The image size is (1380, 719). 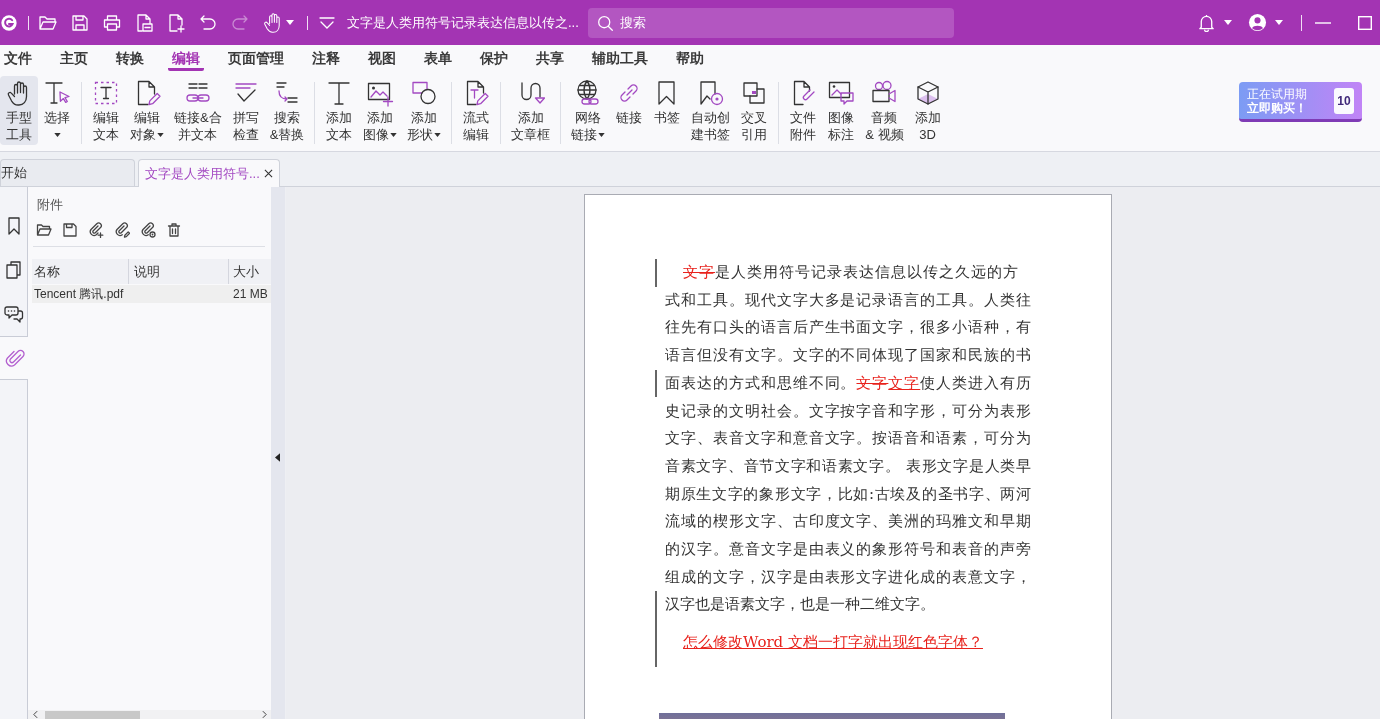 I want to click on shapes-icon, so click(x=424, y=93).